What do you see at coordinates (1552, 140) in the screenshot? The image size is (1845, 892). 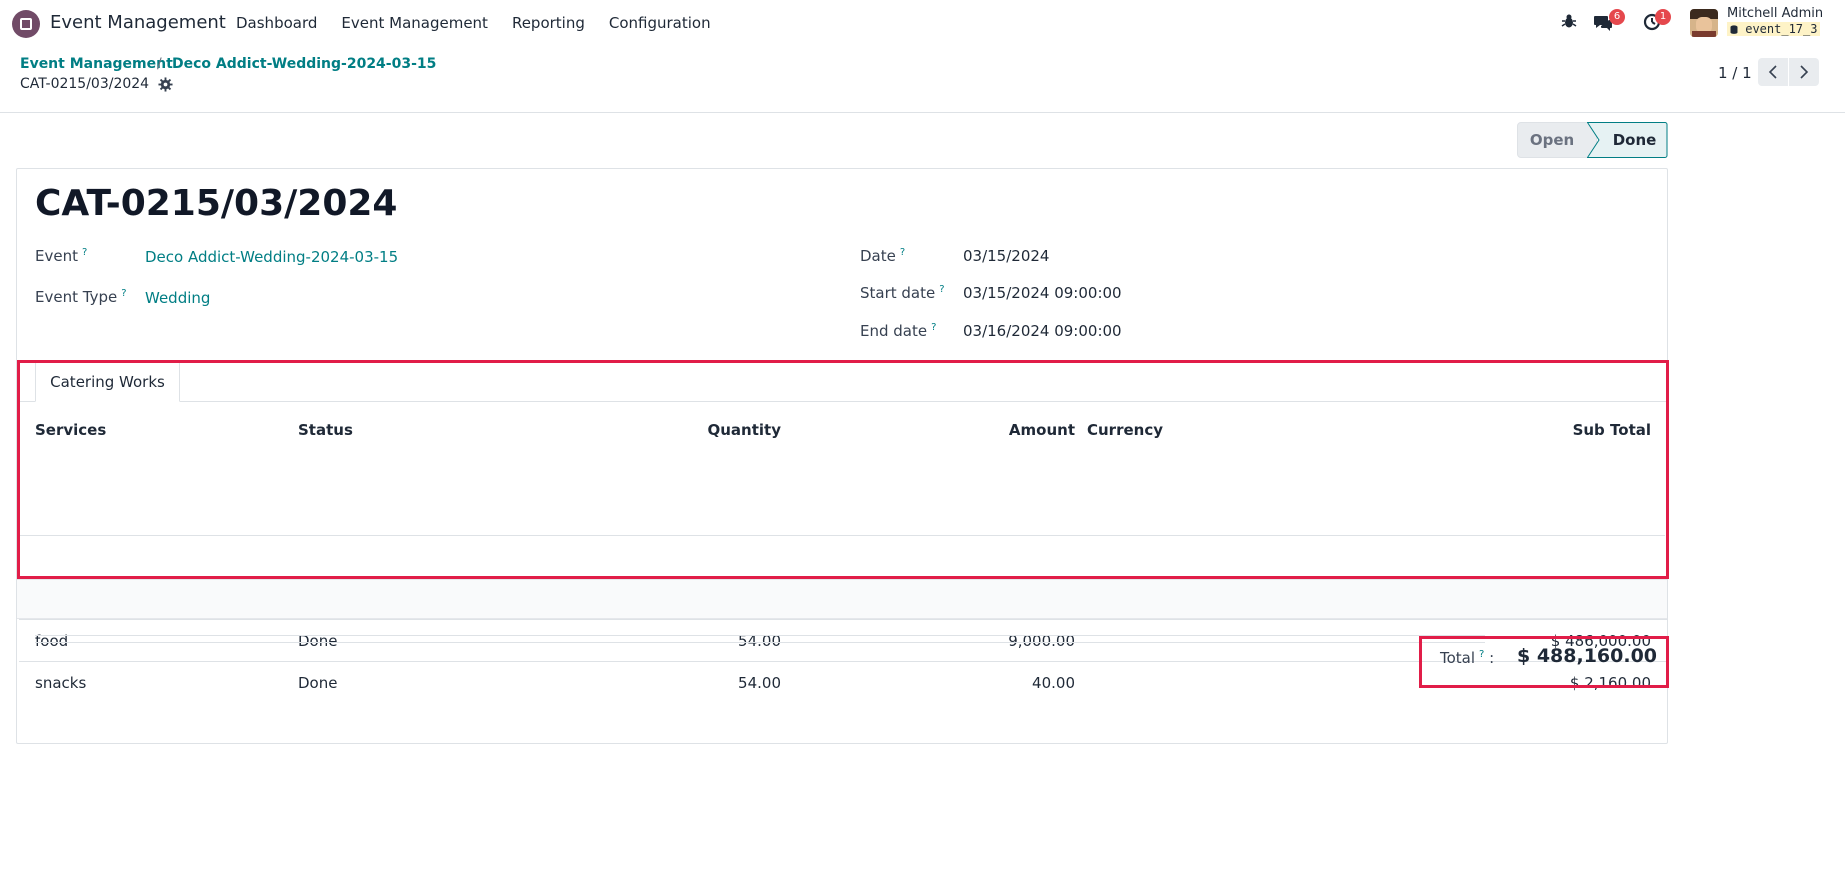 I see `stage-open-label: Open` at bounding box center [1552, 140].